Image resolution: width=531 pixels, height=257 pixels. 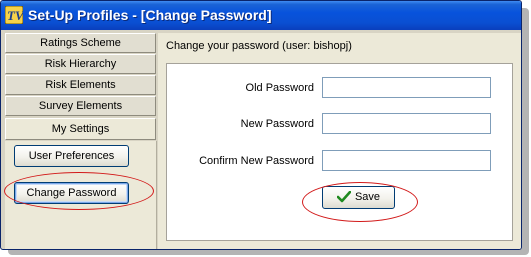 I want to click on my-settings-panel: User Preferences Change Password, so click(x=81, y=195).